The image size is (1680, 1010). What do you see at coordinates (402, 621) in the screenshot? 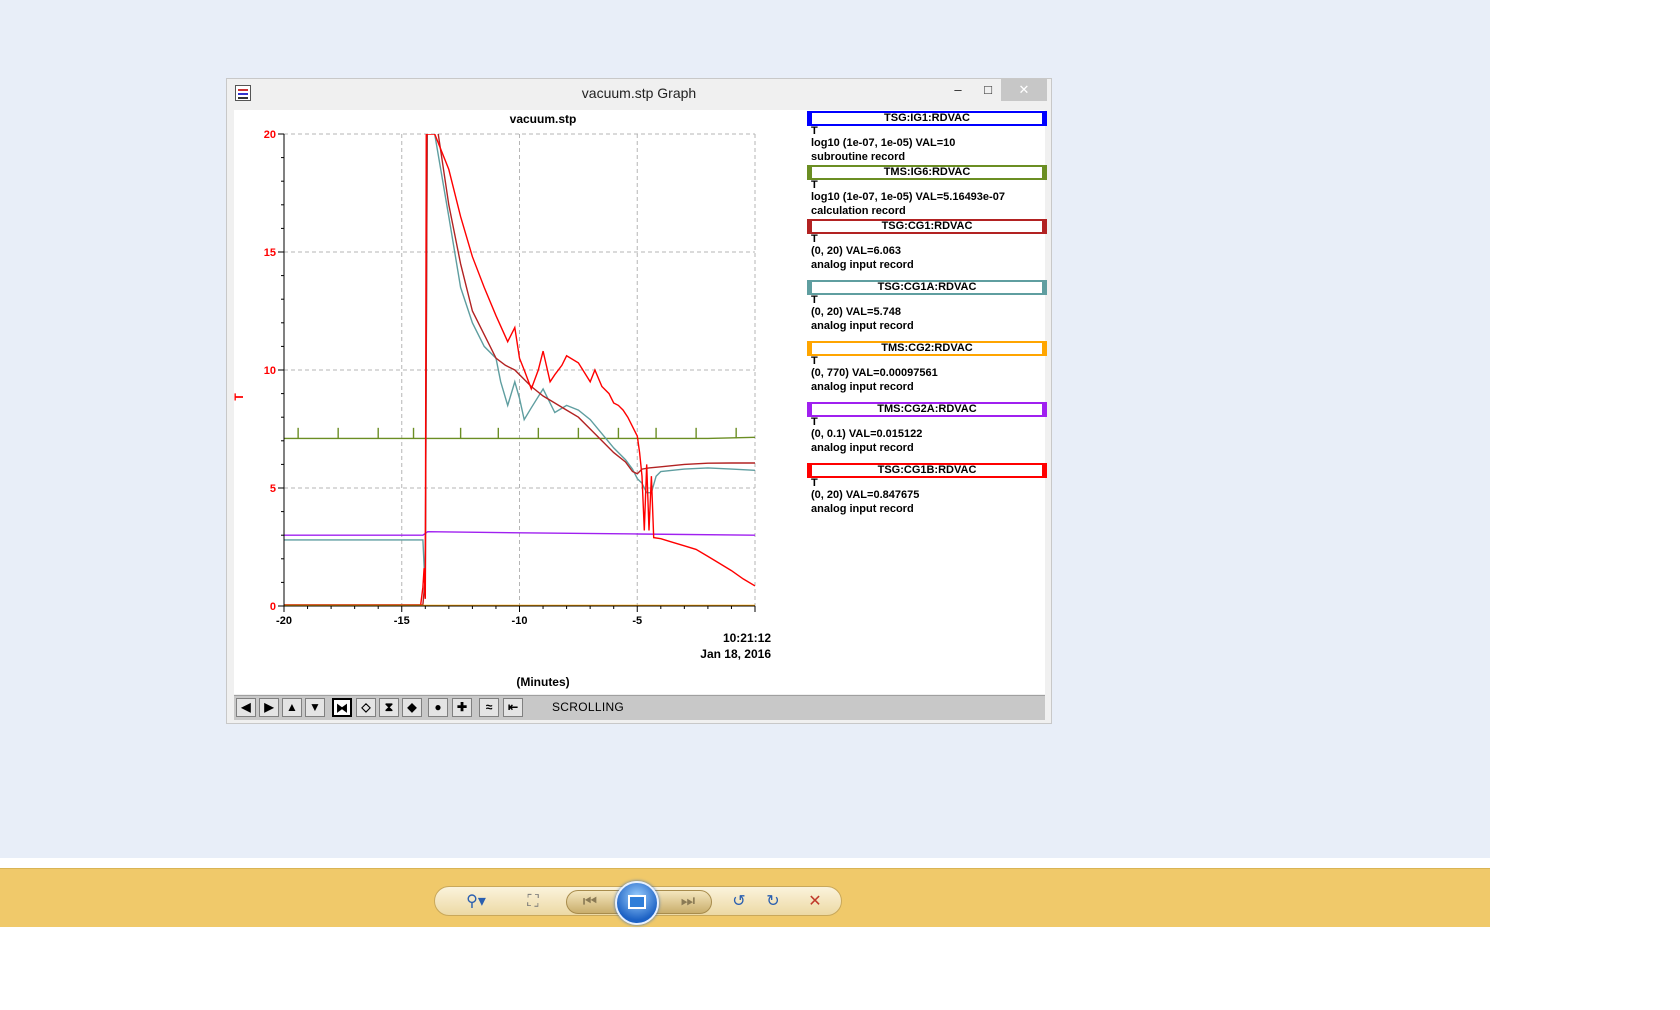
I see `x-tick-label: -15` at bounding box center [402, 621].